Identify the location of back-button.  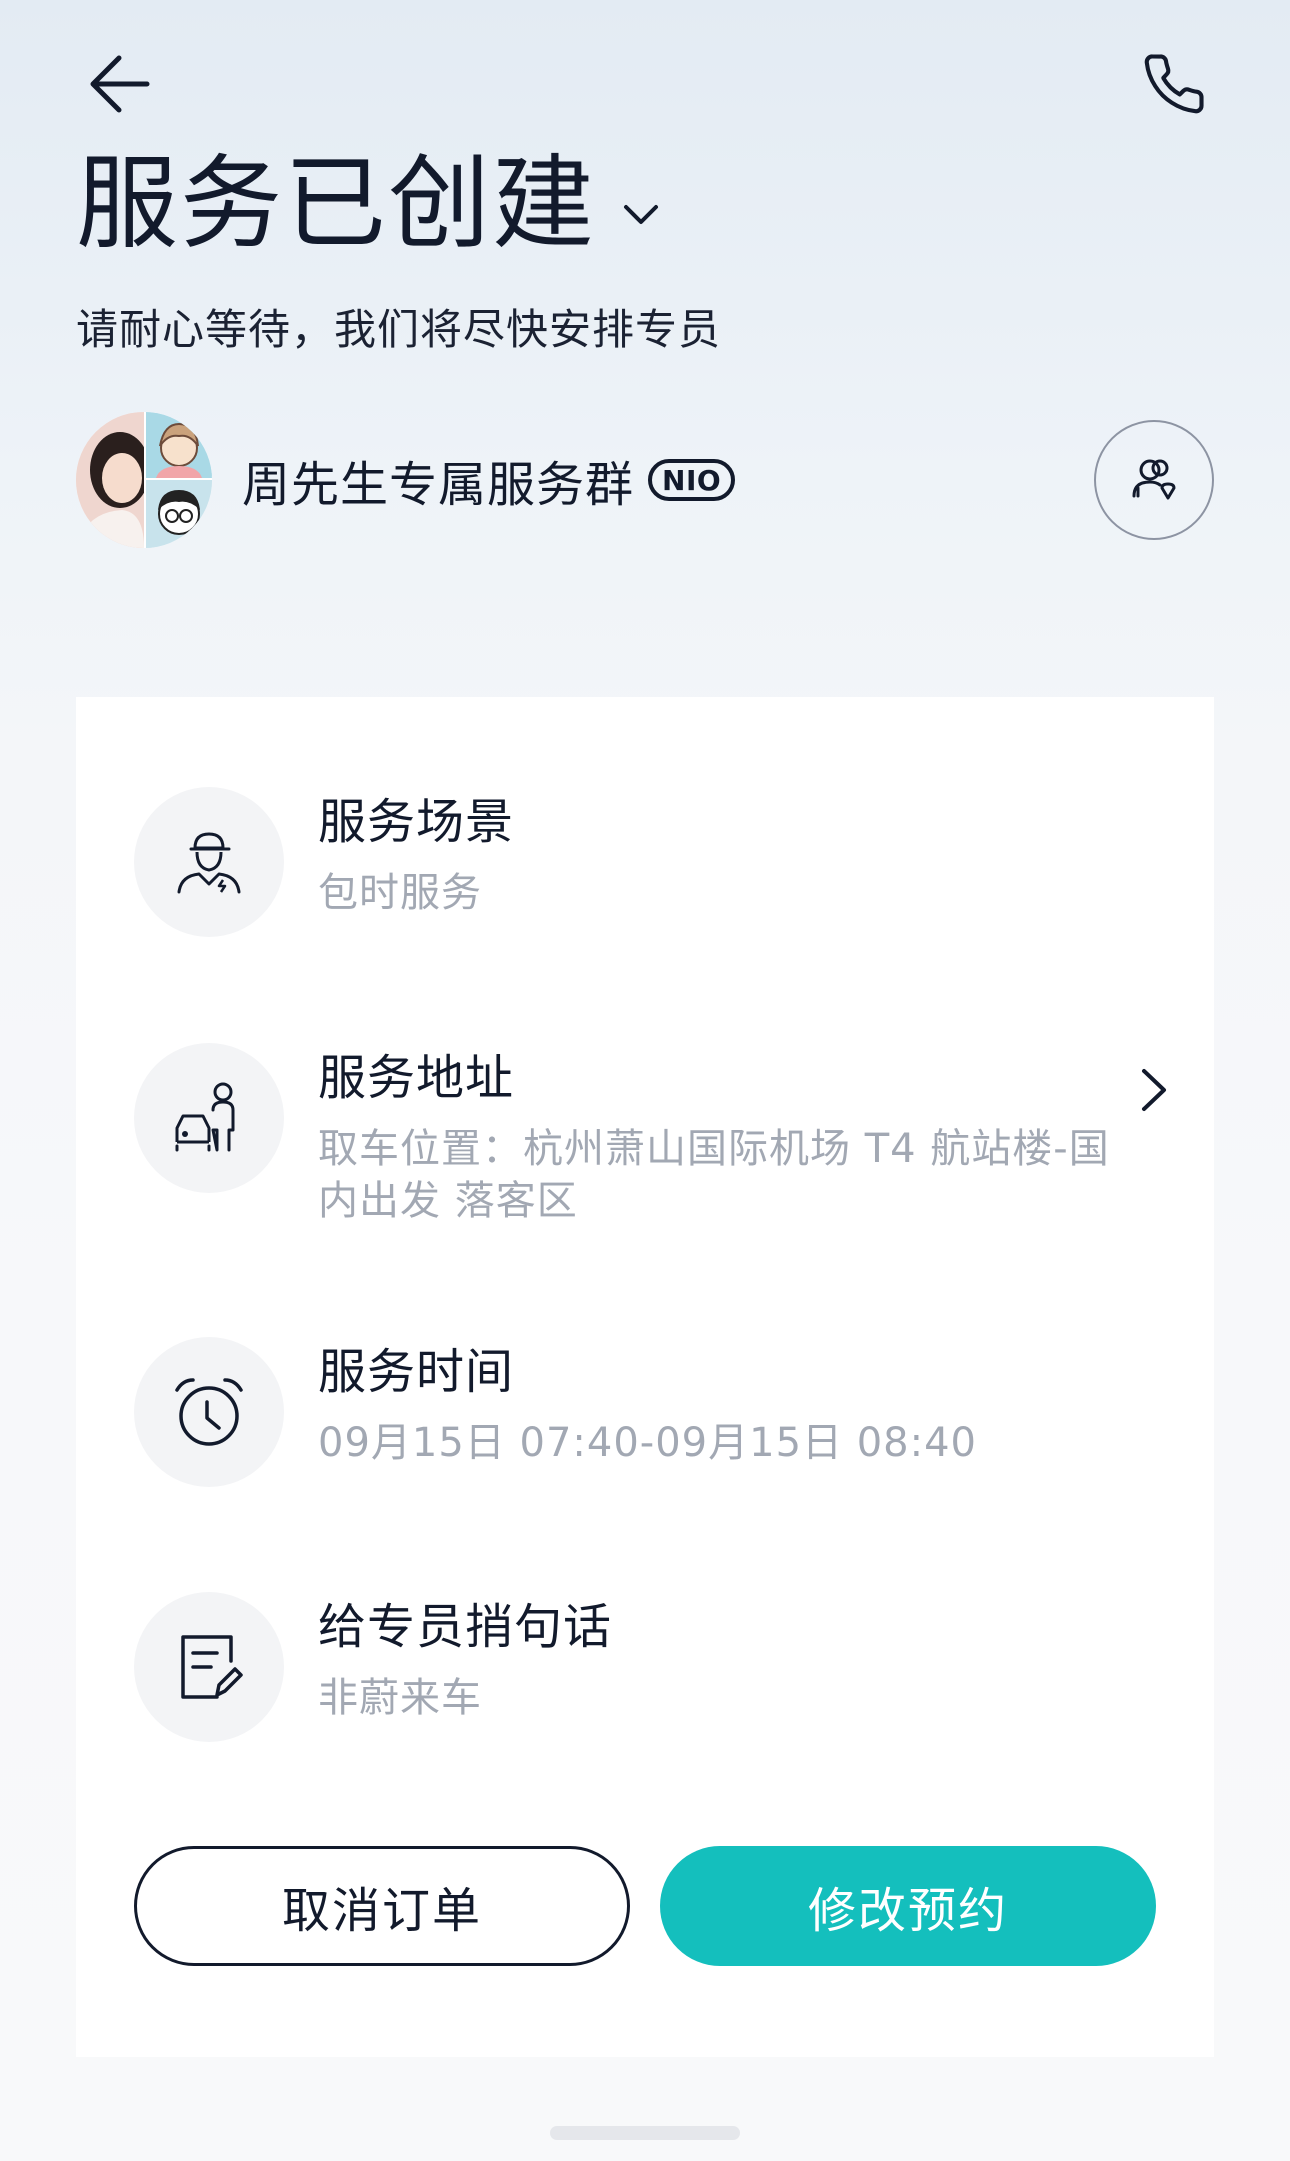
(120, 84).